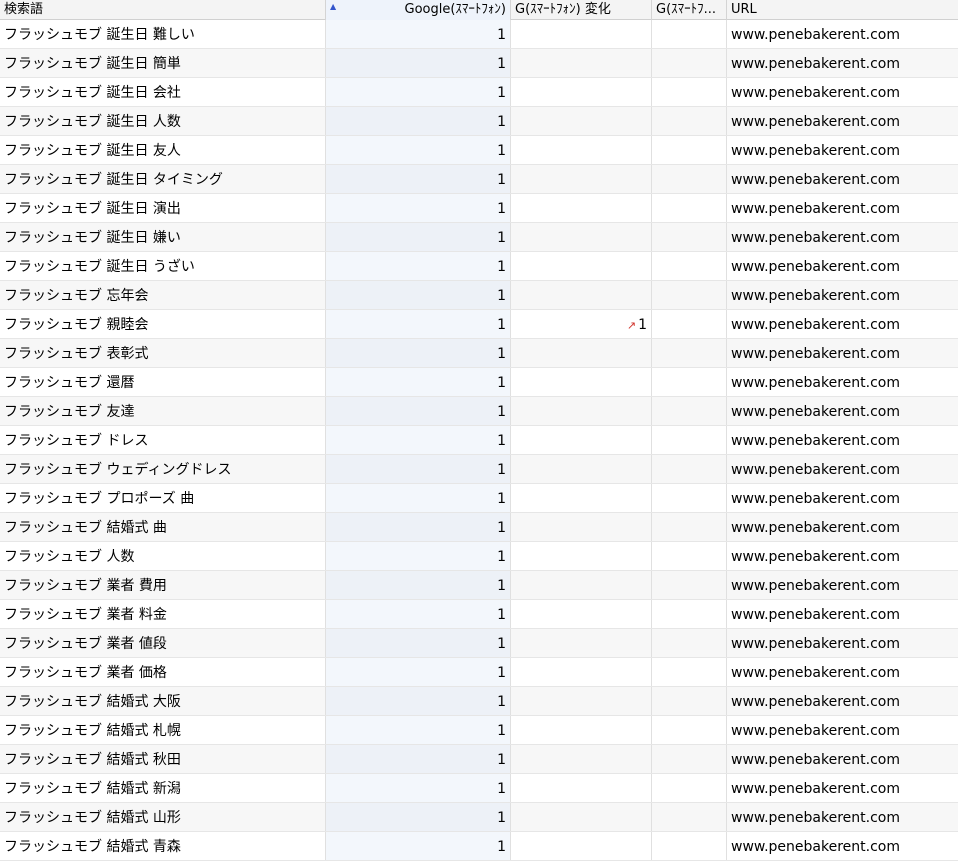 This screenshot has height=864, width=958. I want to click on term-cell: フラッシュモブ 表彰式, so click(163, 353).